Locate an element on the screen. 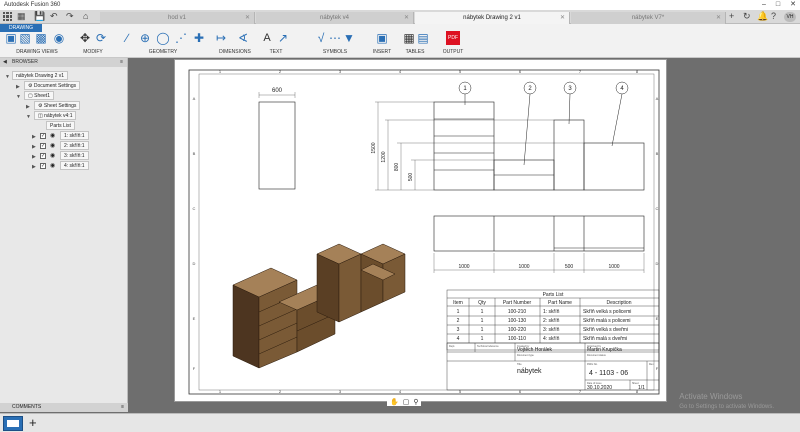 This screenshot has width=800, height=432. side-view is located at coordinates (277, 141).